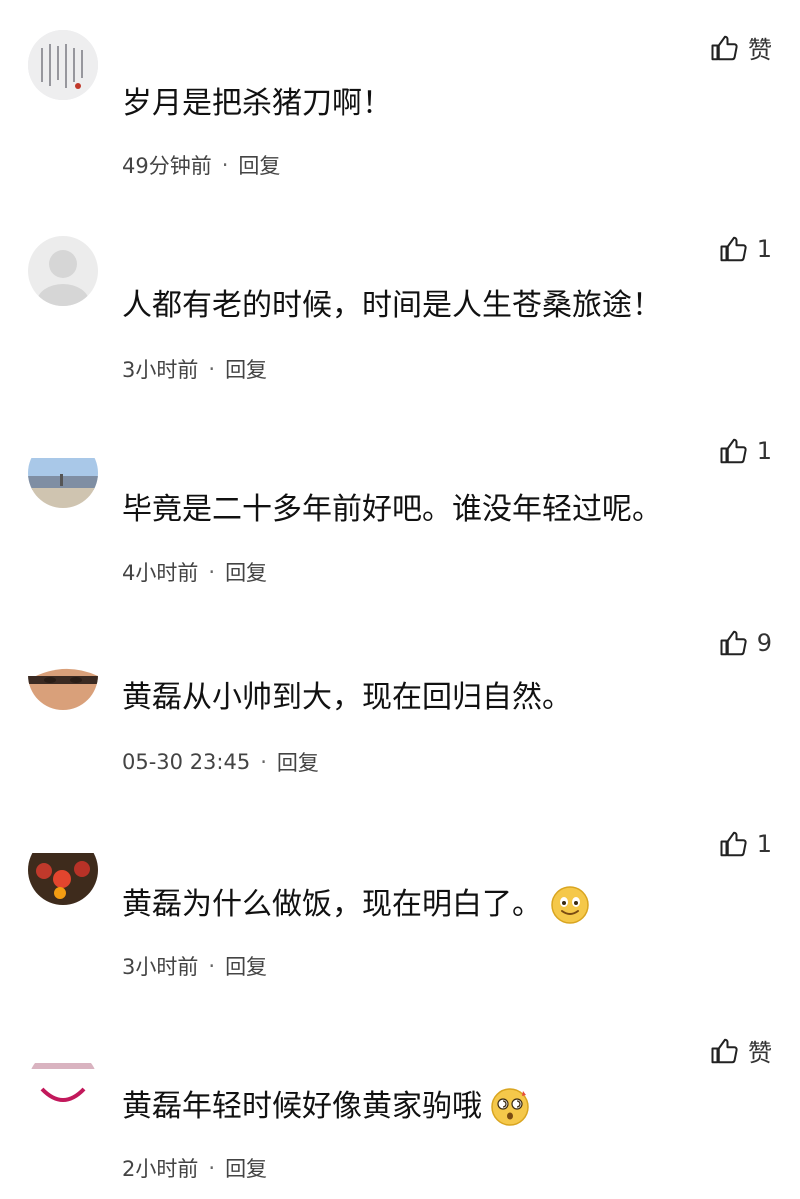  I want to click on smiling-face-icon, so click(570, 905).